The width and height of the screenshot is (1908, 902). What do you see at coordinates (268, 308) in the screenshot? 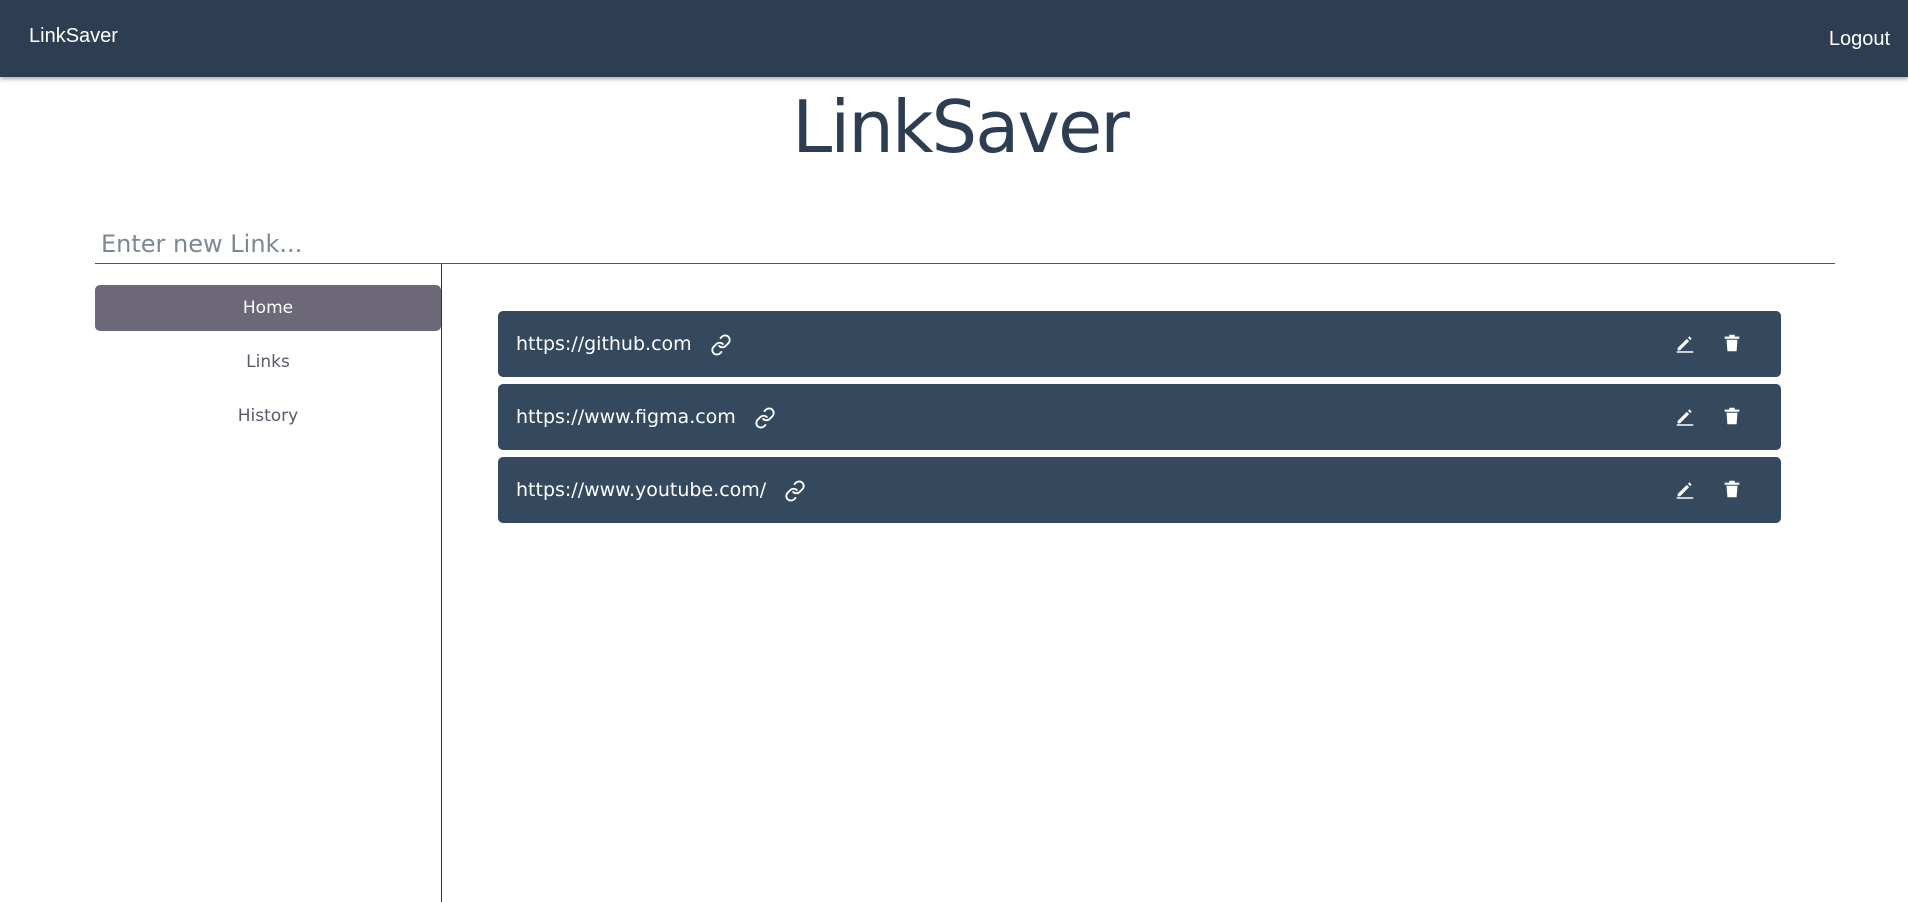
I see `sidebar-item-home: Home` at bounding box center [268, 308].